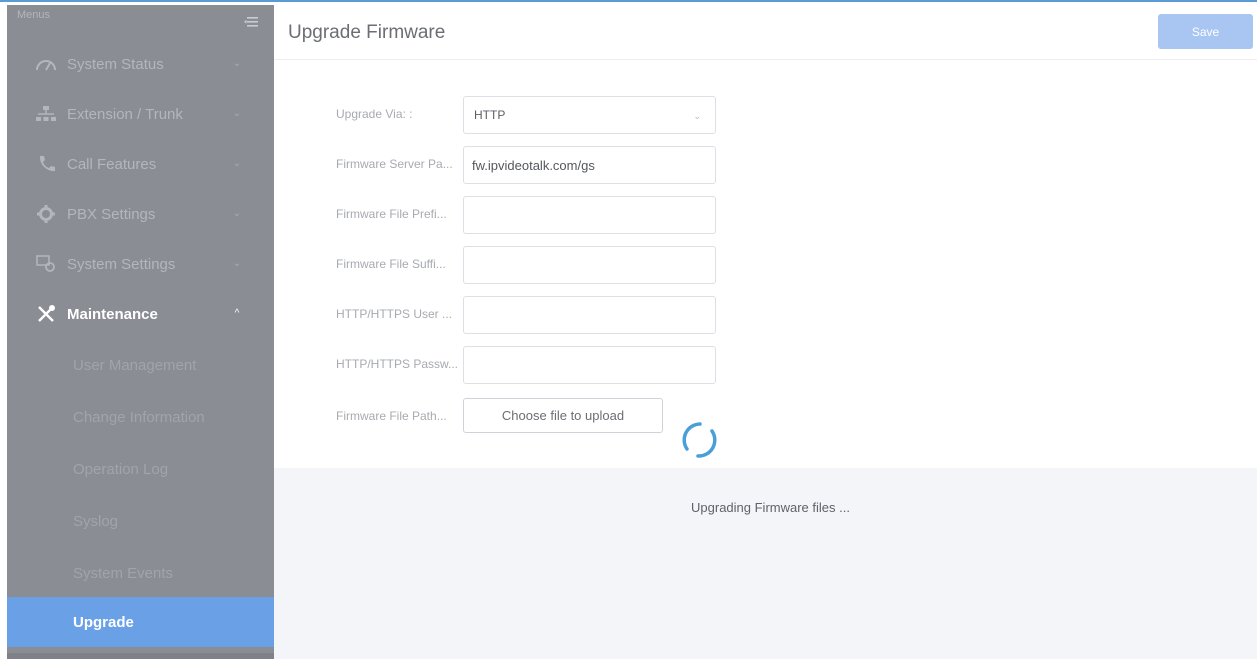 The width and height of the screenshot is (1257, 659). What do you see at coordinates (140, 521) in the screenshot?
I see `sidebar-subitem-syslog: Syslog` at bounding box center [140, 521].